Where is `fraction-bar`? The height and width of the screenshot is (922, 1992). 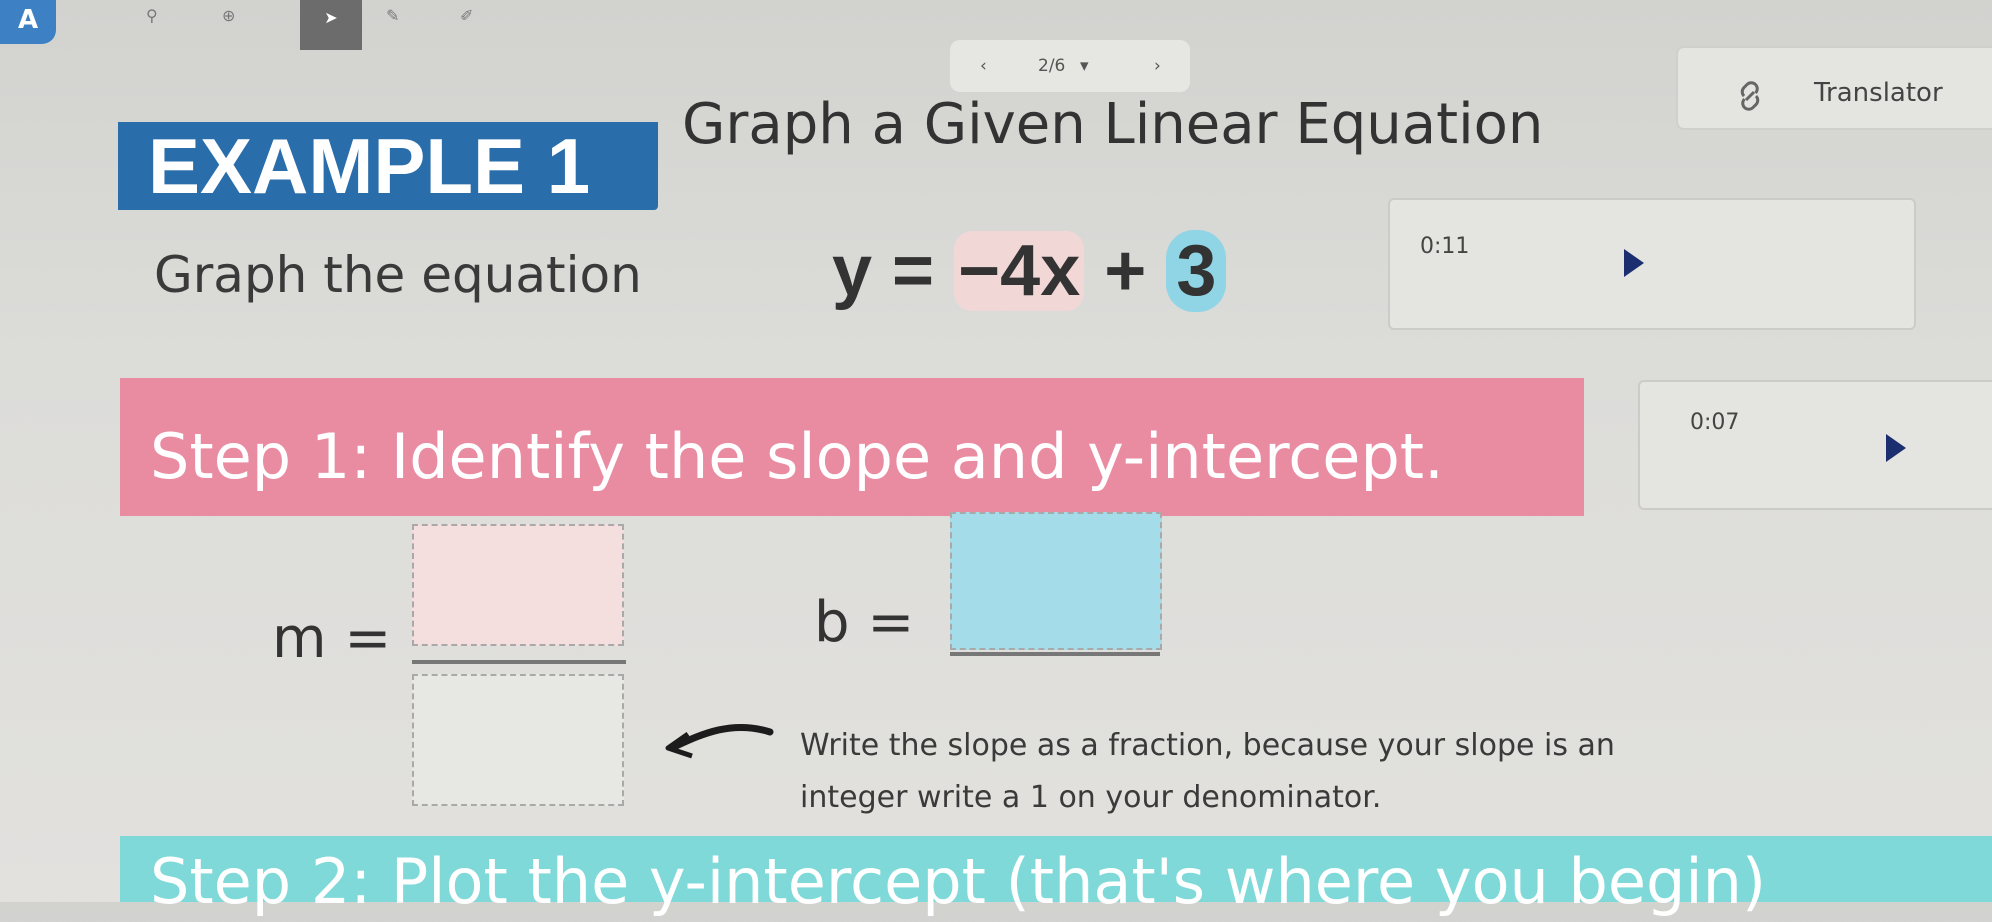 fraction-bar is located at coordinates (519, 662).